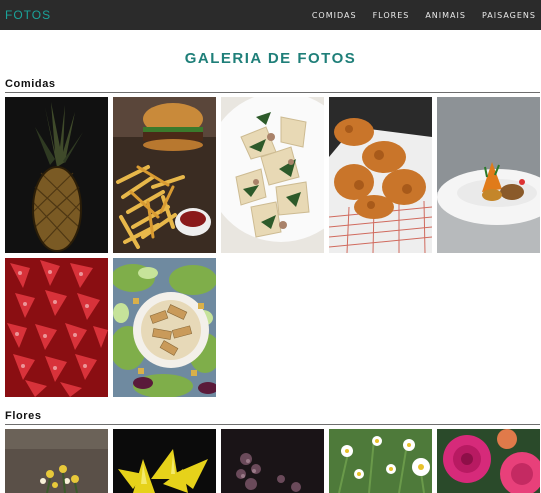 The height and width of the screenshot is (493, 541). Describe the element at coordinates (164, 327) in the screenshot. I see `photo-salad-bowl` at that location.